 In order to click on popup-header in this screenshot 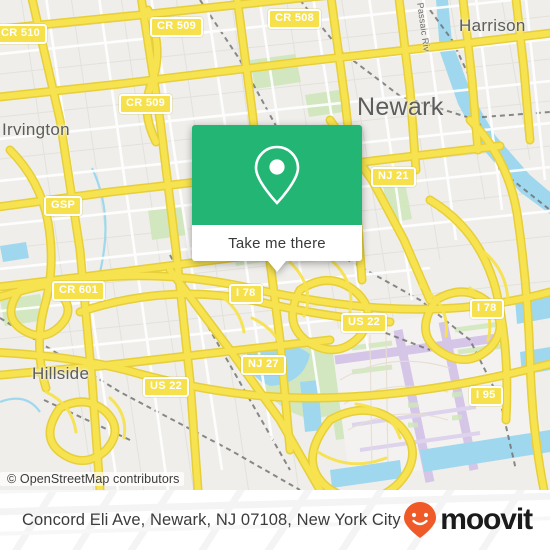, I will do `click(277, 175)`.